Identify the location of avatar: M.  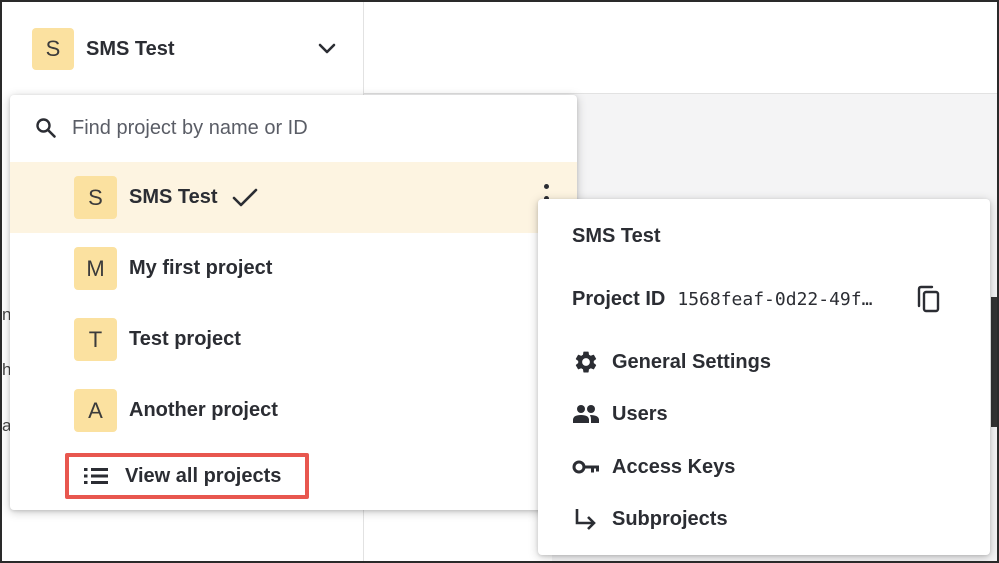
(95, 268).